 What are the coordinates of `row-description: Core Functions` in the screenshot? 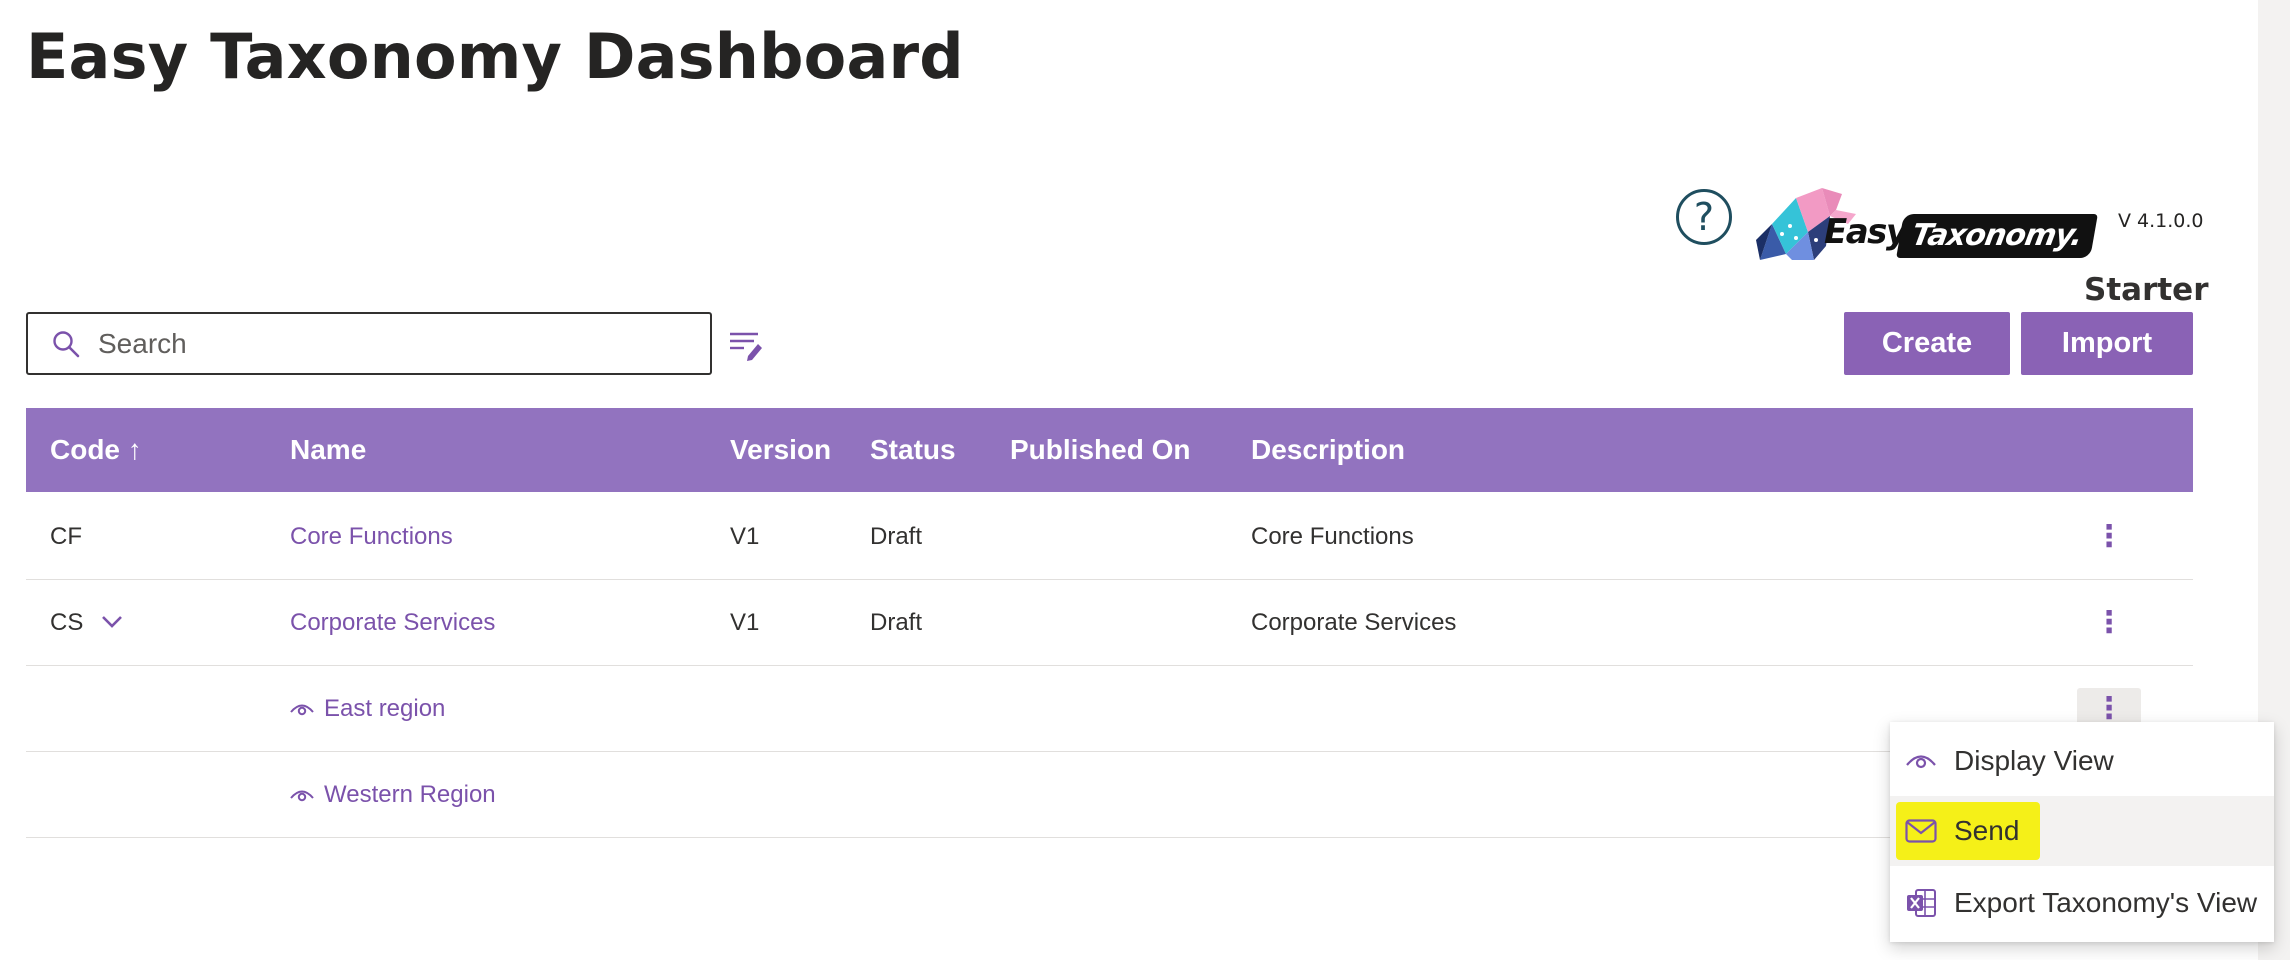 It's located at (1332, 536).